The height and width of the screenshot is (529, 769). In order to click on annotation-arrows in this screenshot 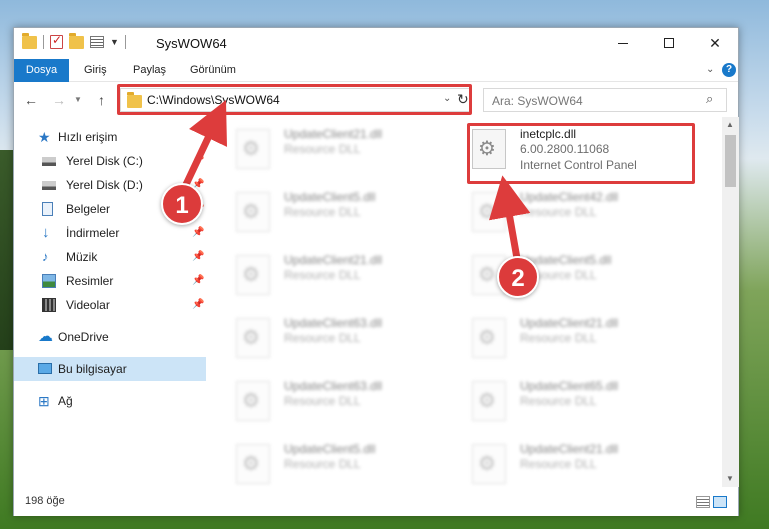, I will do `click(354, 184)`.